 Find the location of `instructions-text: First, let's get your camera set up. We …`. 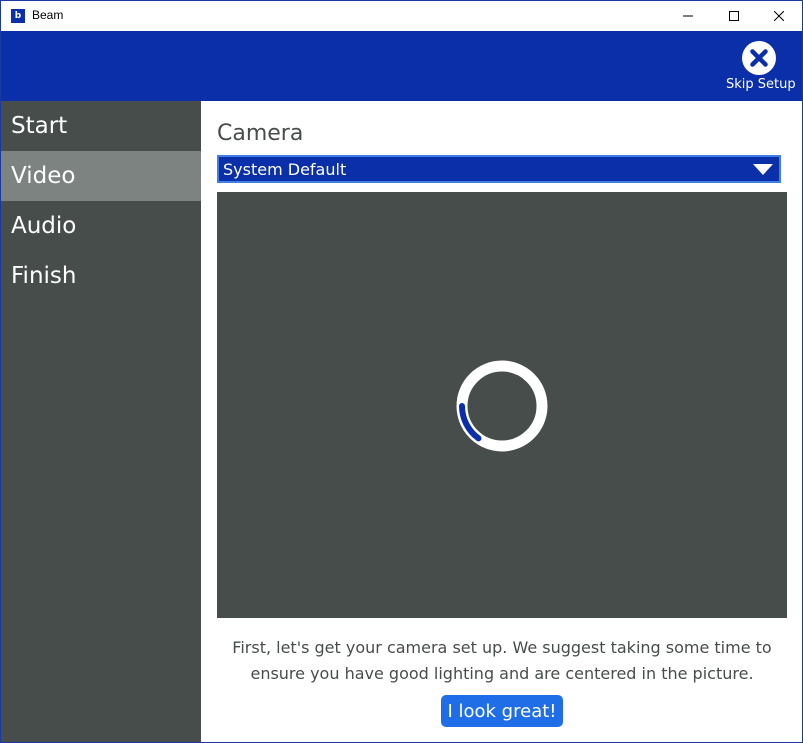

instructions-text: First, let's get your camera set up. We … is located at coordinates (502, 661).